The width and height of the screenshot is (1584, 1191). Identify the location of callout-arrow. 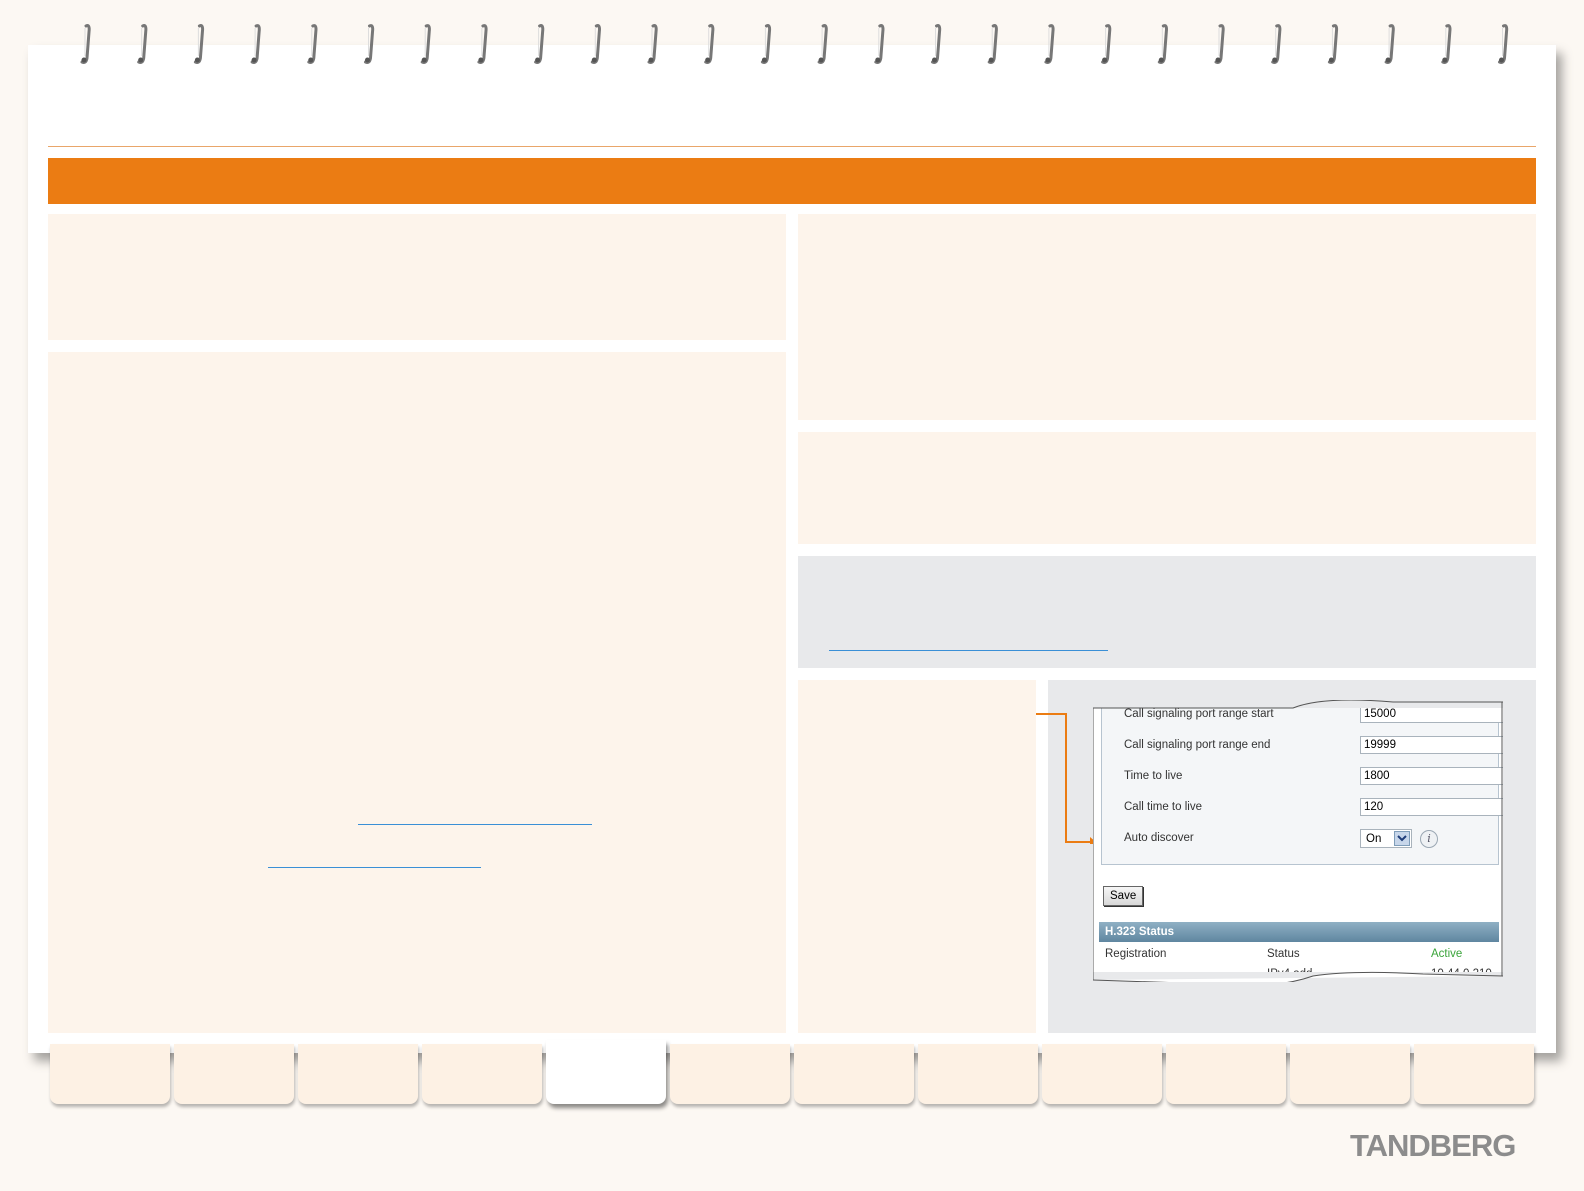
(1066, 778).